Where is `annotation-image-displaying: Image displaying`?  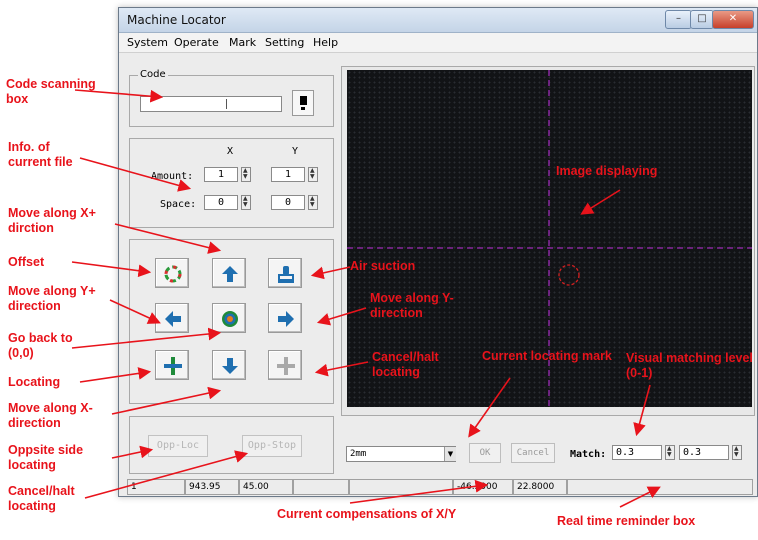 annotation-image-displaying: Image displaying is located at coordinates (607, 171).